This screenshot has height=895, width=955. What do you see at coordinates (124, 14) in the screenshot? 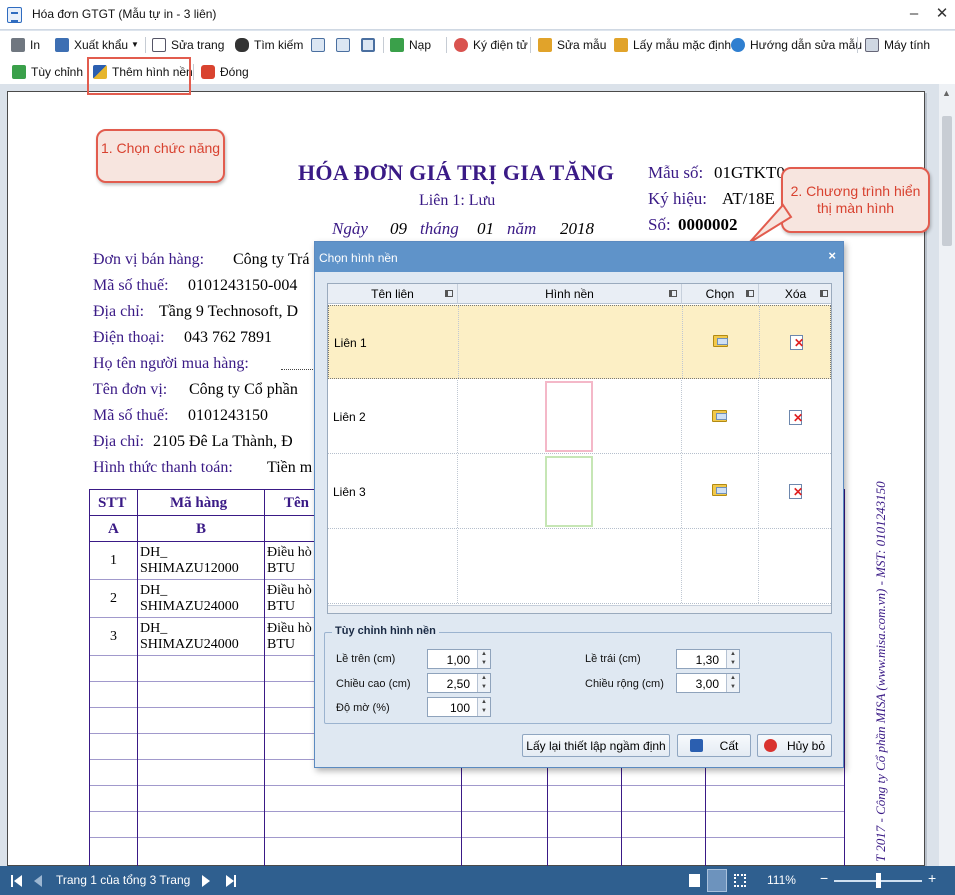
I see `window-title: Hóa đơn GTGT (Mẫu tự in - 3 liên)` at bounding box center [124, 14].